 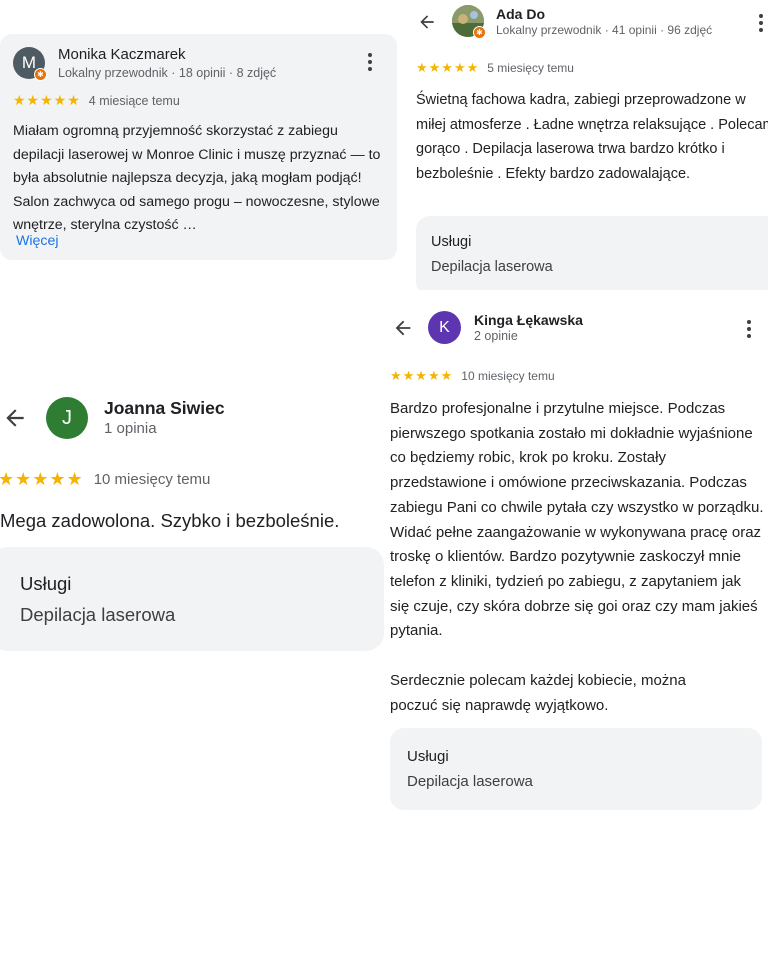 I want to click on avatar-letter: K, so click(x=444, y=327).